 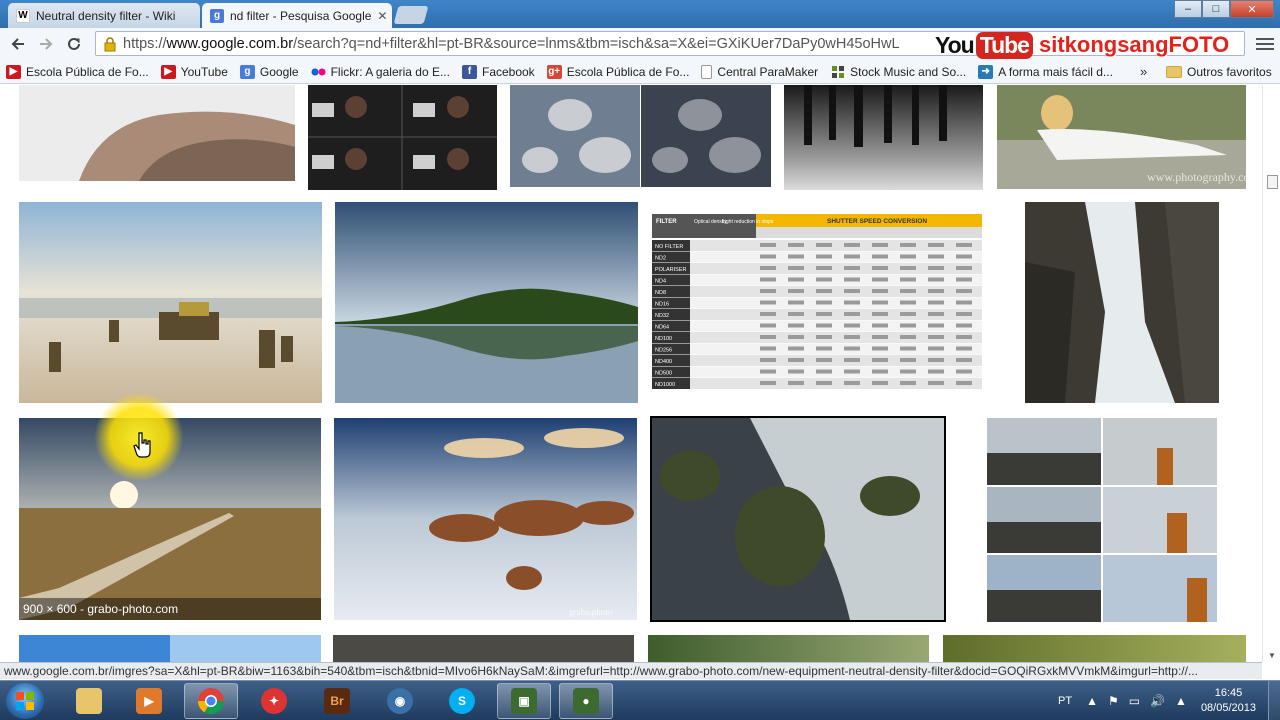 I want to click on maximize-button: □, so click(x=1216, y=9).